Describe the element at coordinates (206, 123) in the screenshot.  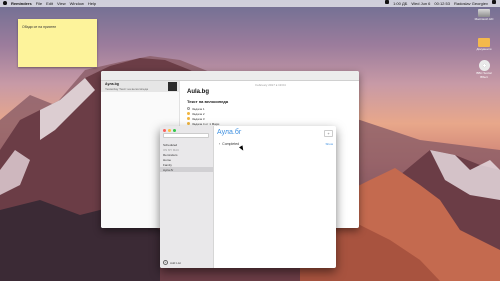
I see `checklist-text: Задача 4 от 1 Мари` at that location.